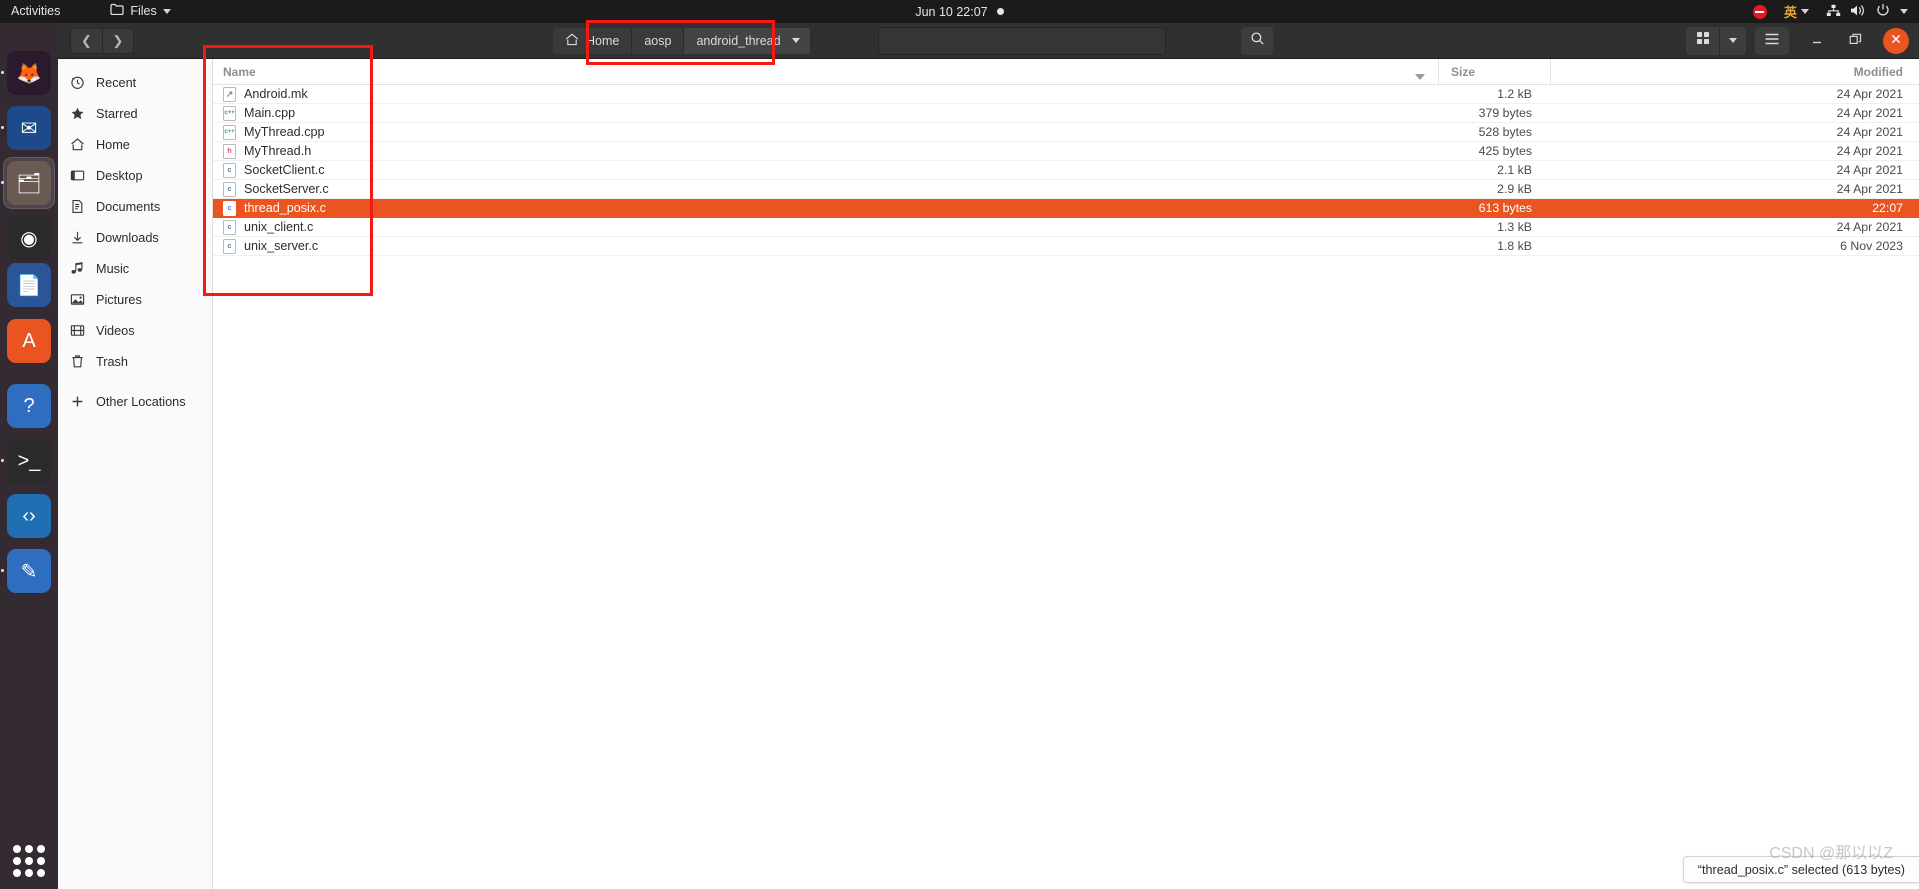  What do you see at coordinates (29, 571) in the screenshot?
I see `dock-item-text-editor: ✎` at bounding box center [29, 571].